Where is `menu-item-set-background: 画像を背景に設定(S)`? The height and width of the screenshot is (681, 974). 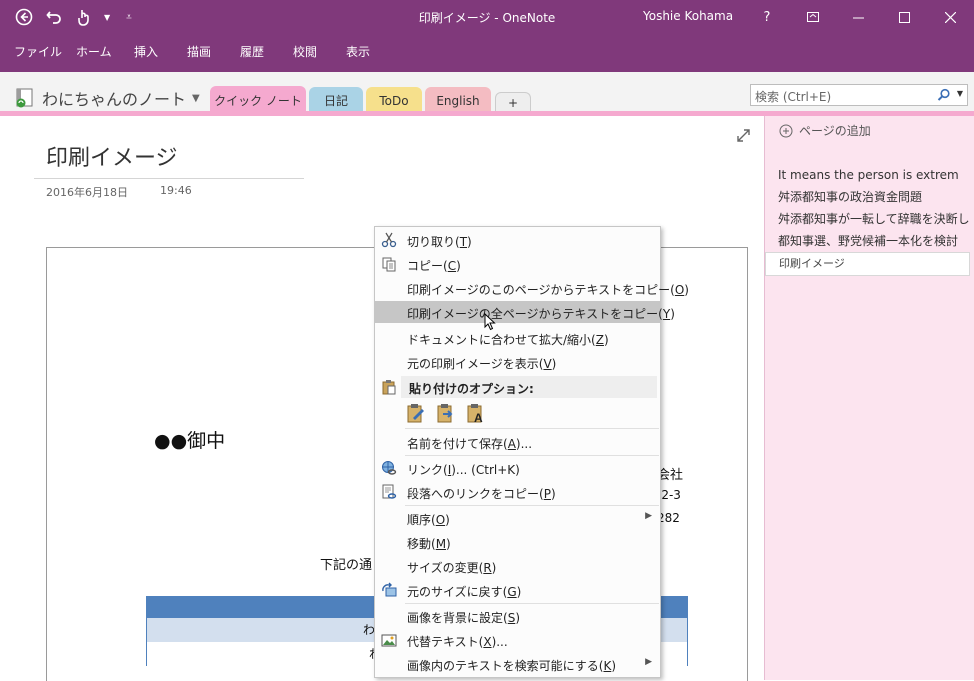
menu-item-set-background: 画像を背景に設定(S) is located at coordinates (517, 616).